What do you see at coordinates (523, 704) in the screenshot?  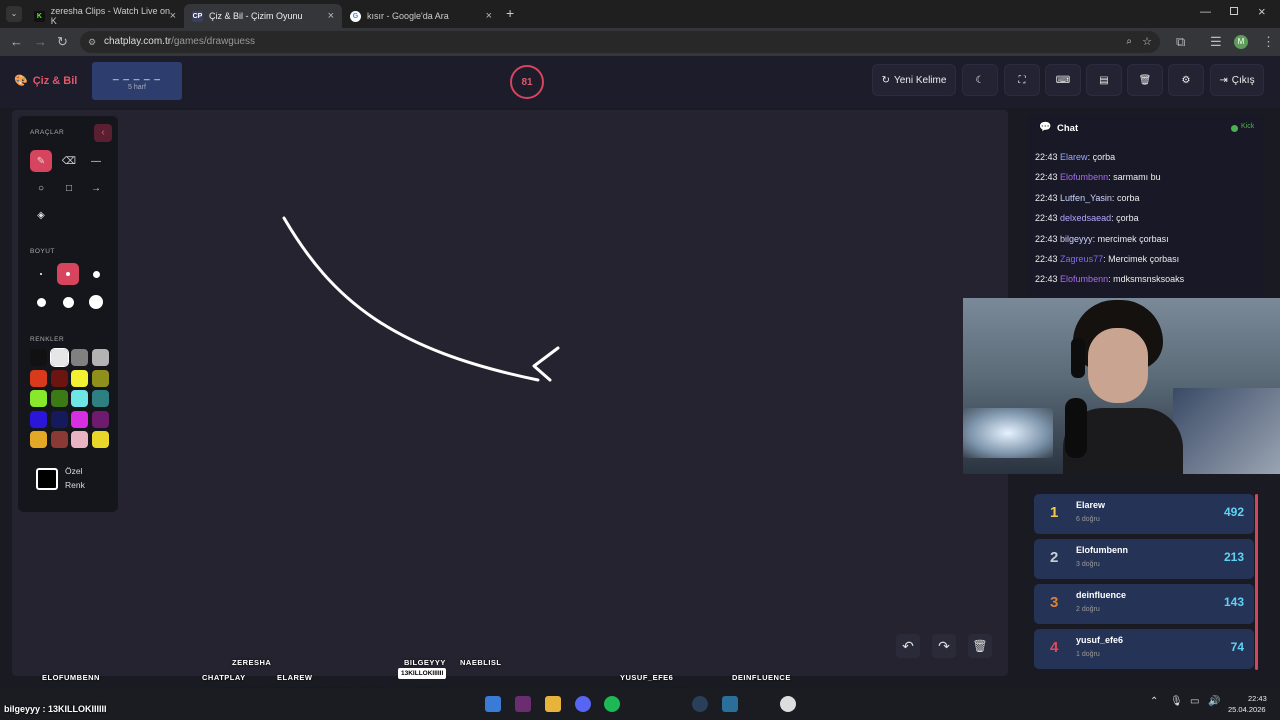 I see `visual-studio-icon` at bounding box center [523, 704].